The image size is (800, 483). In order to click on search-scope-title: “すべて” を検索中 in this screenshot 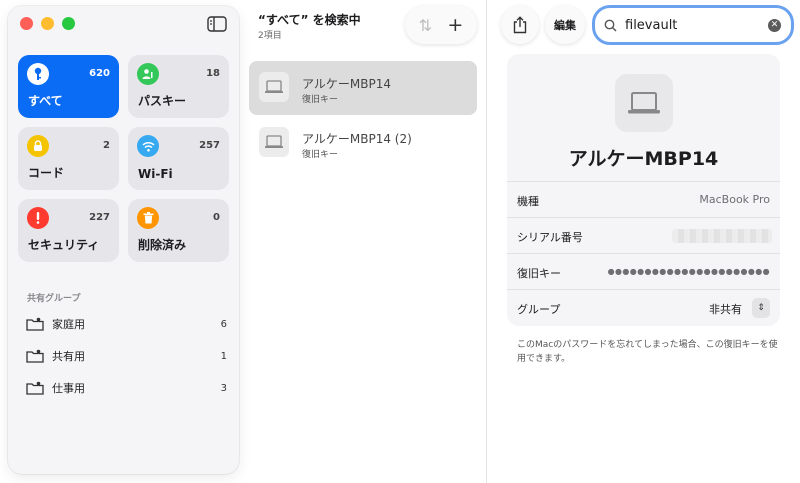, I will do `click(309, 20)`.